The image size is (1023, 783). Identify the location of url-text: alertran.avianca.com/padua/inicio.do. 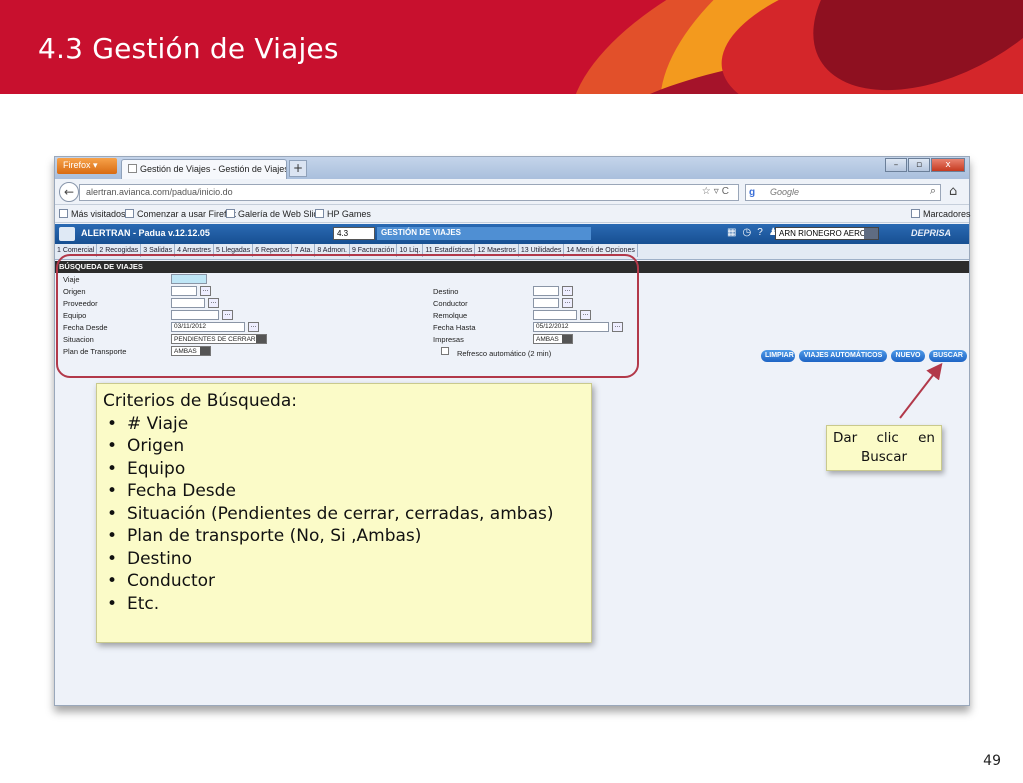
(159, 192).